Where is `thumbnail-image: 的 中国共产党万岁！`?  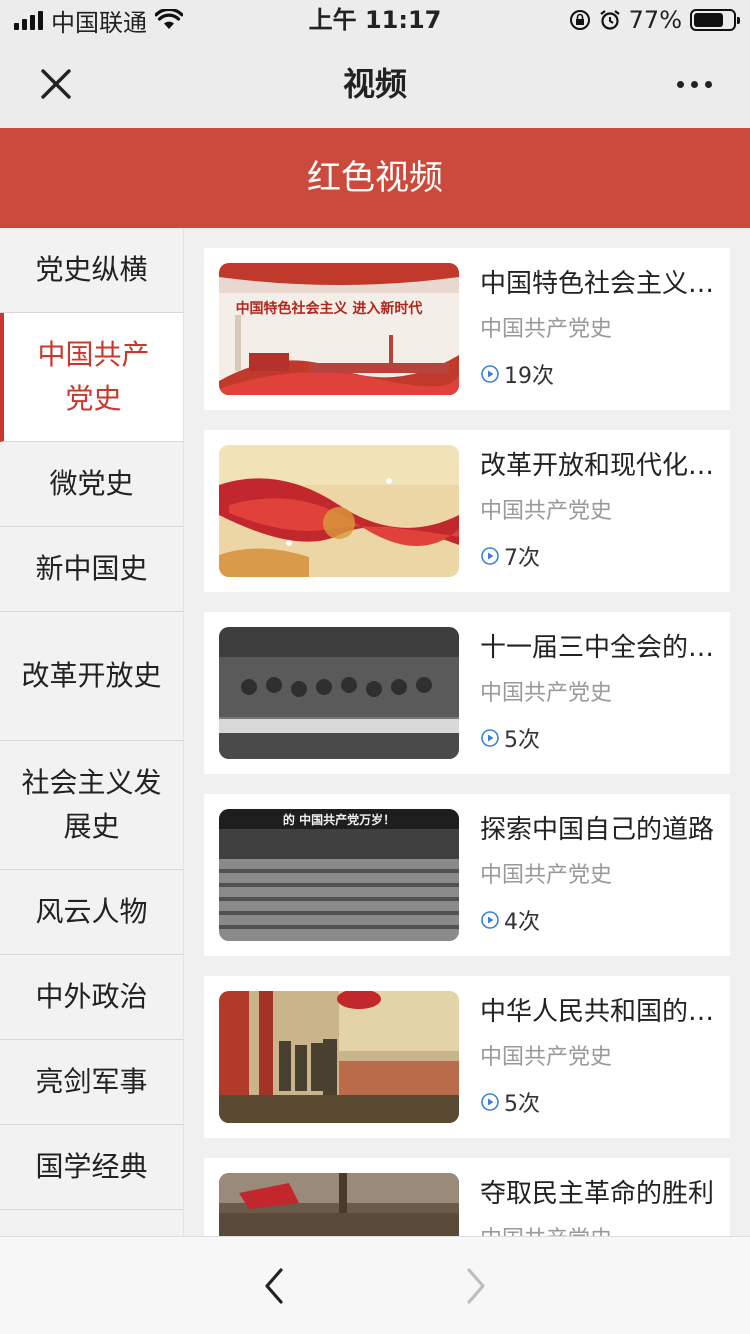
thumbnail-image: 的 中国共产党万岁！ is located at coordinates (339, 875).